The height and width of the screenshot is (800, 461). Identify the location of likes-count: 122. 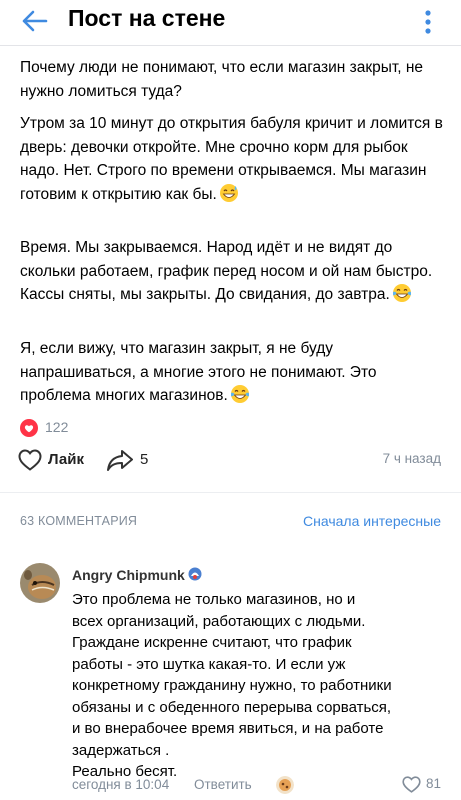
(57, 427).